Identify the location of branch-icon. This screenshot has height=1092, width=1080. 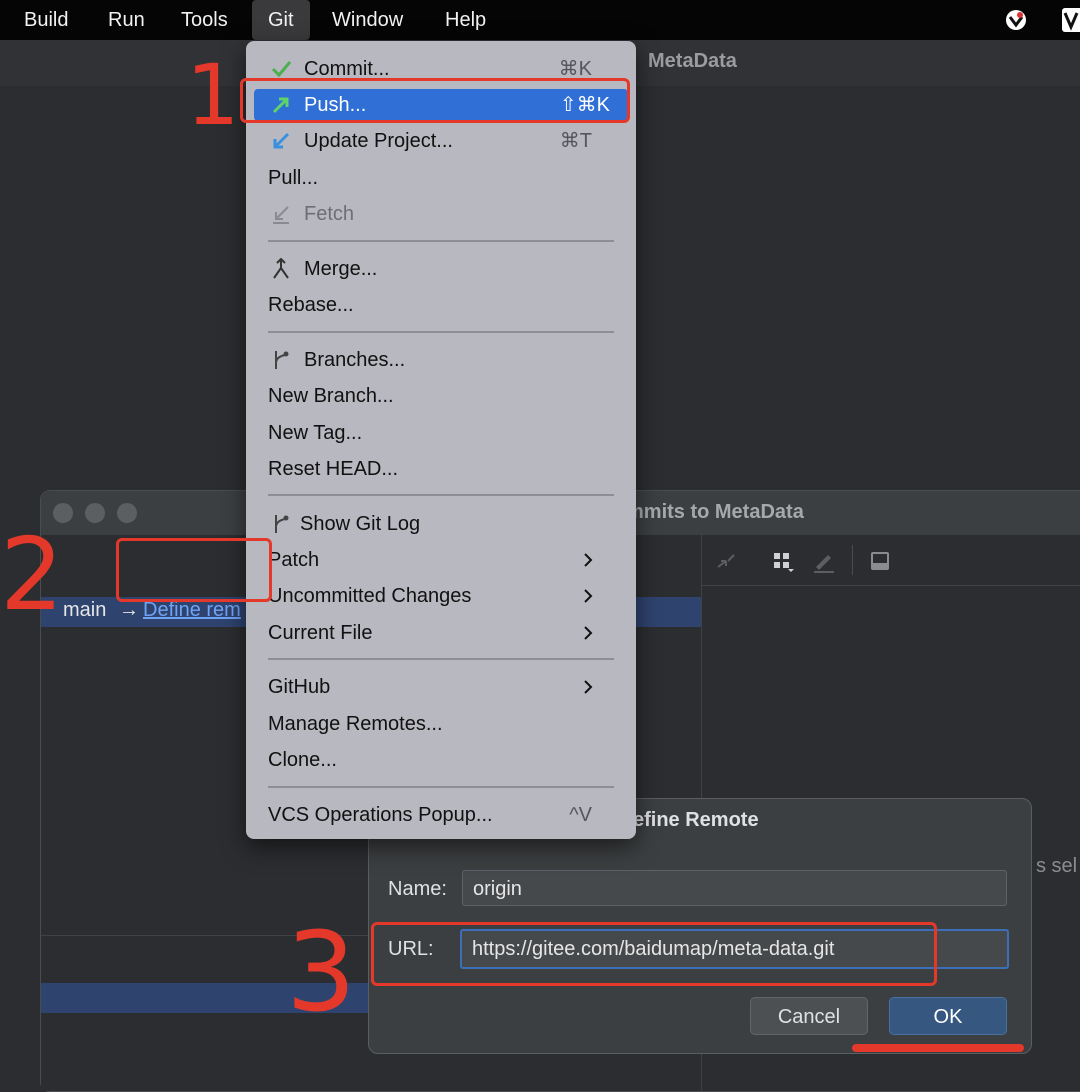
(281, 360).